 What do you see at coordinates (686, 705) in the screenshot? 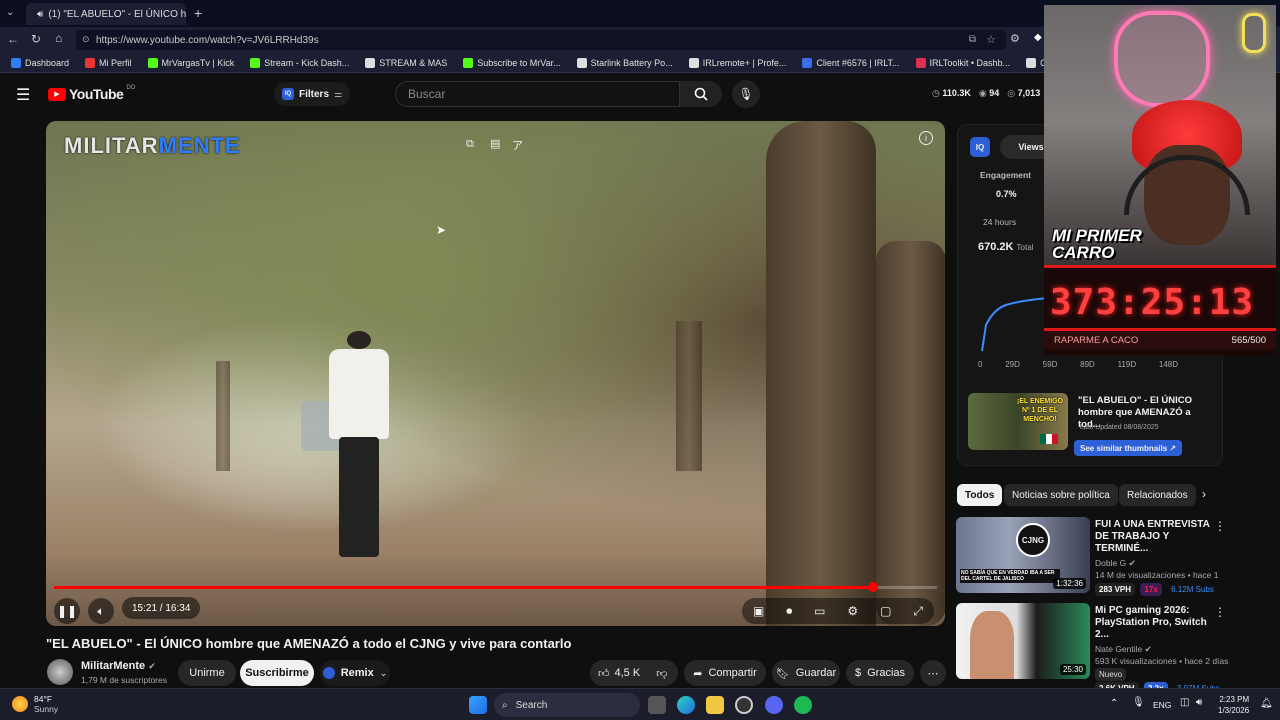
I see `edge-browser-icon` at bounding box center [686, 705].